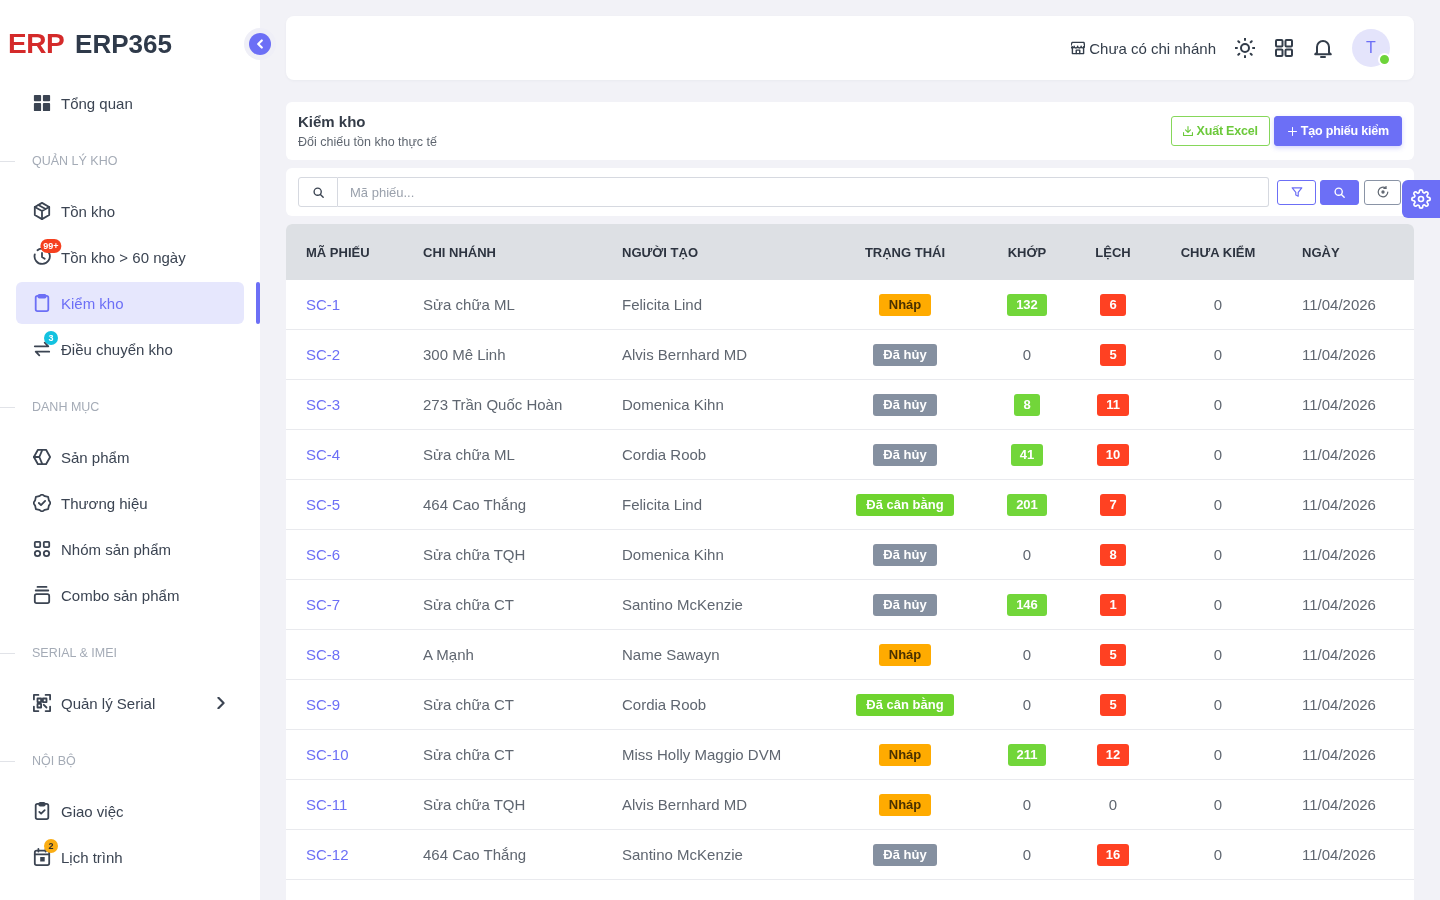  Describe the element at coordinates (42, 303) in the screenshot. I see `clipboard-icon` at that location.